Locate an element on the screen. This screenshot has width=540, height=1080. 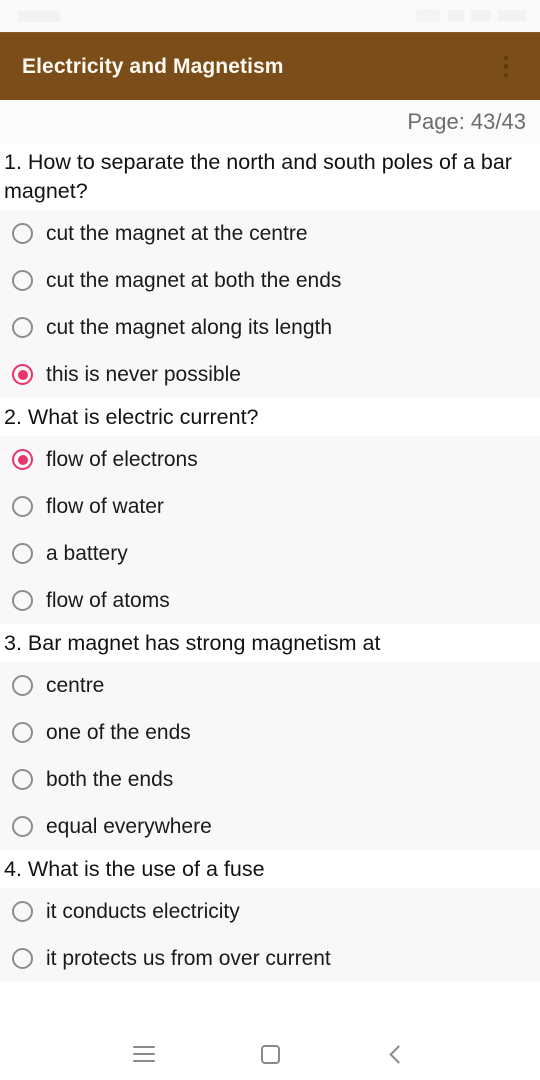
option-row: equal everywhere is located at coordinates (270, 826).